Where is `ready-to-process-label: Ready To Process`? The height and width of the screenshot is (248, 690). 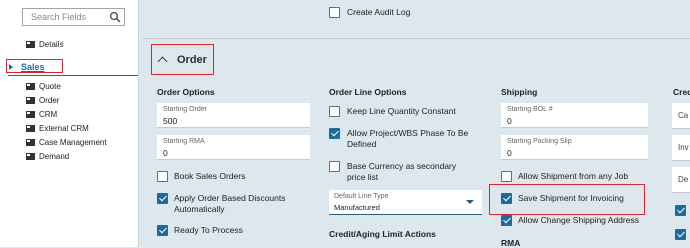
ready-to-process-label: Ready To Process is located at coordinates (208, 230).